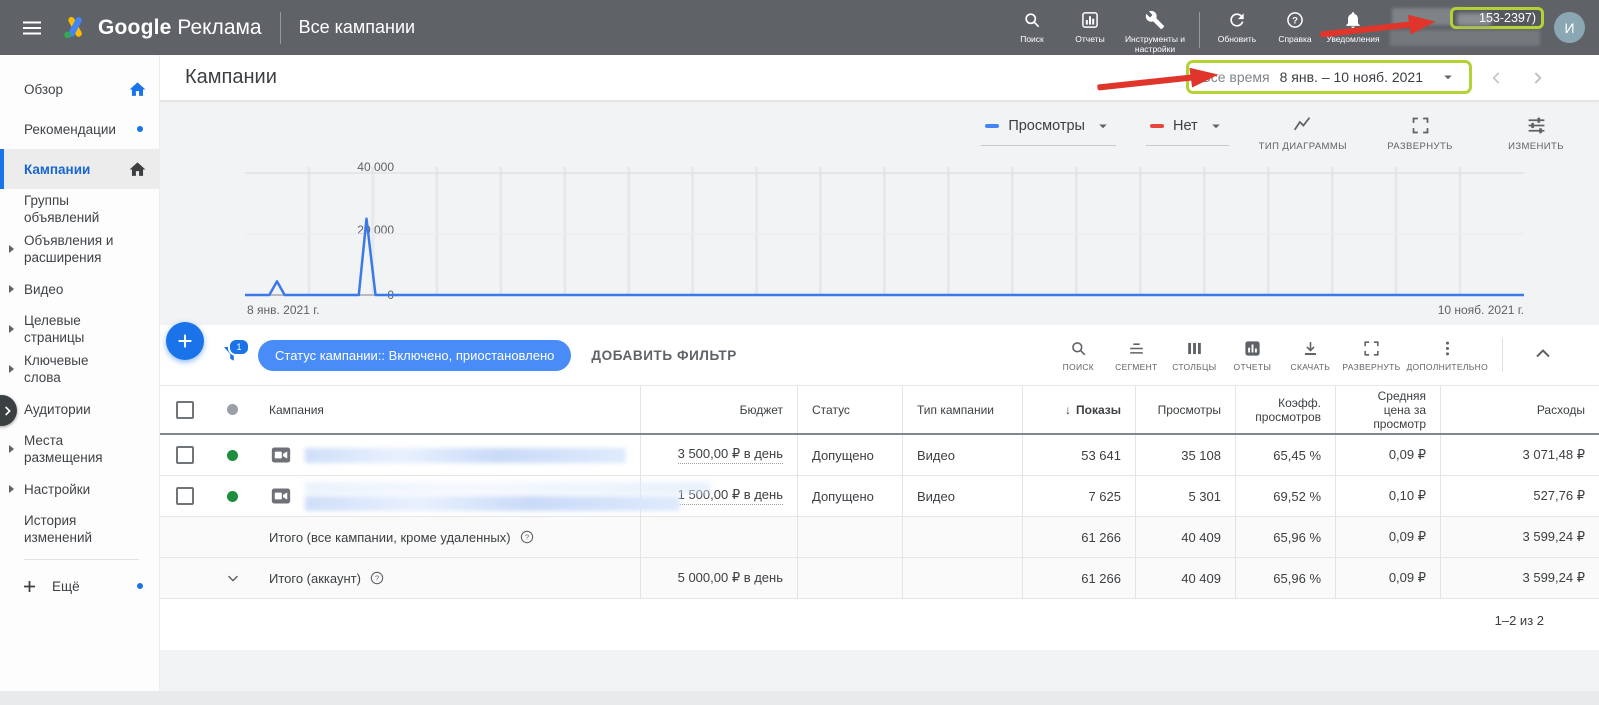 This screenshot has height=705, width=1599. Describe the element at coordinates (1302, 124) in the screenshot. I see `chart-type-icon` at that location.